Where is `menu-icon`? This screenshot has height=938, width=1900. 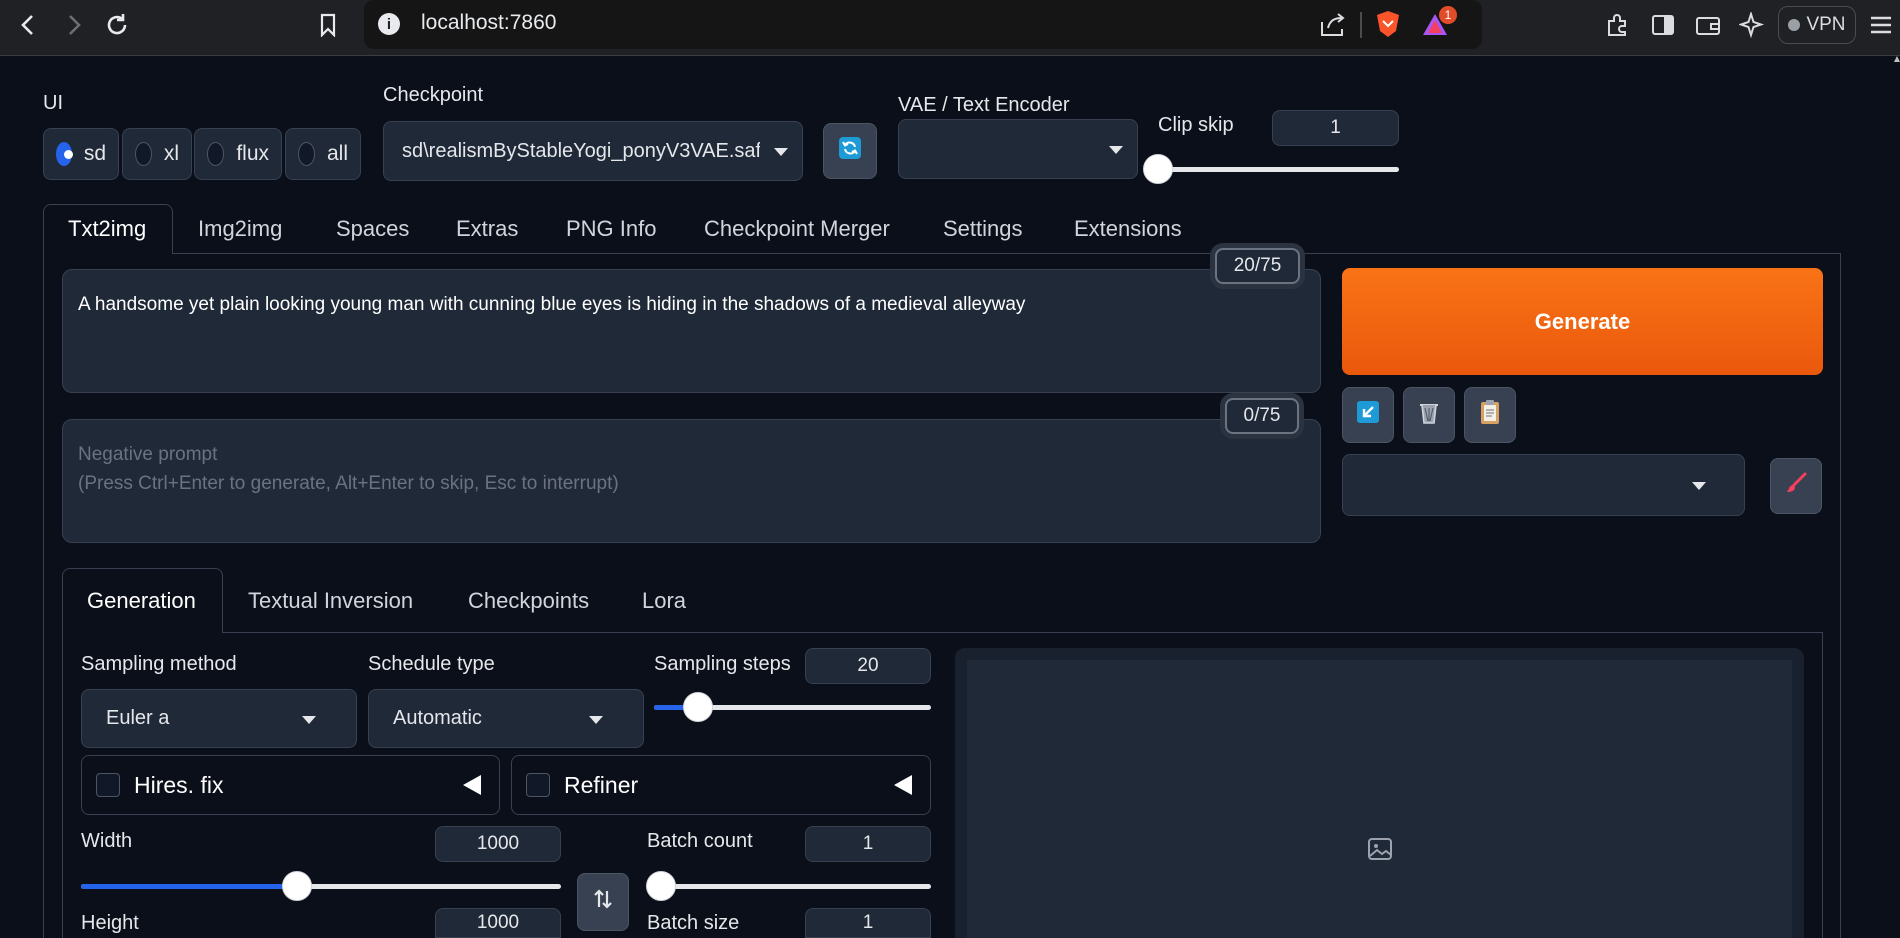 menu-icon is located at coordinates (1881, 25).